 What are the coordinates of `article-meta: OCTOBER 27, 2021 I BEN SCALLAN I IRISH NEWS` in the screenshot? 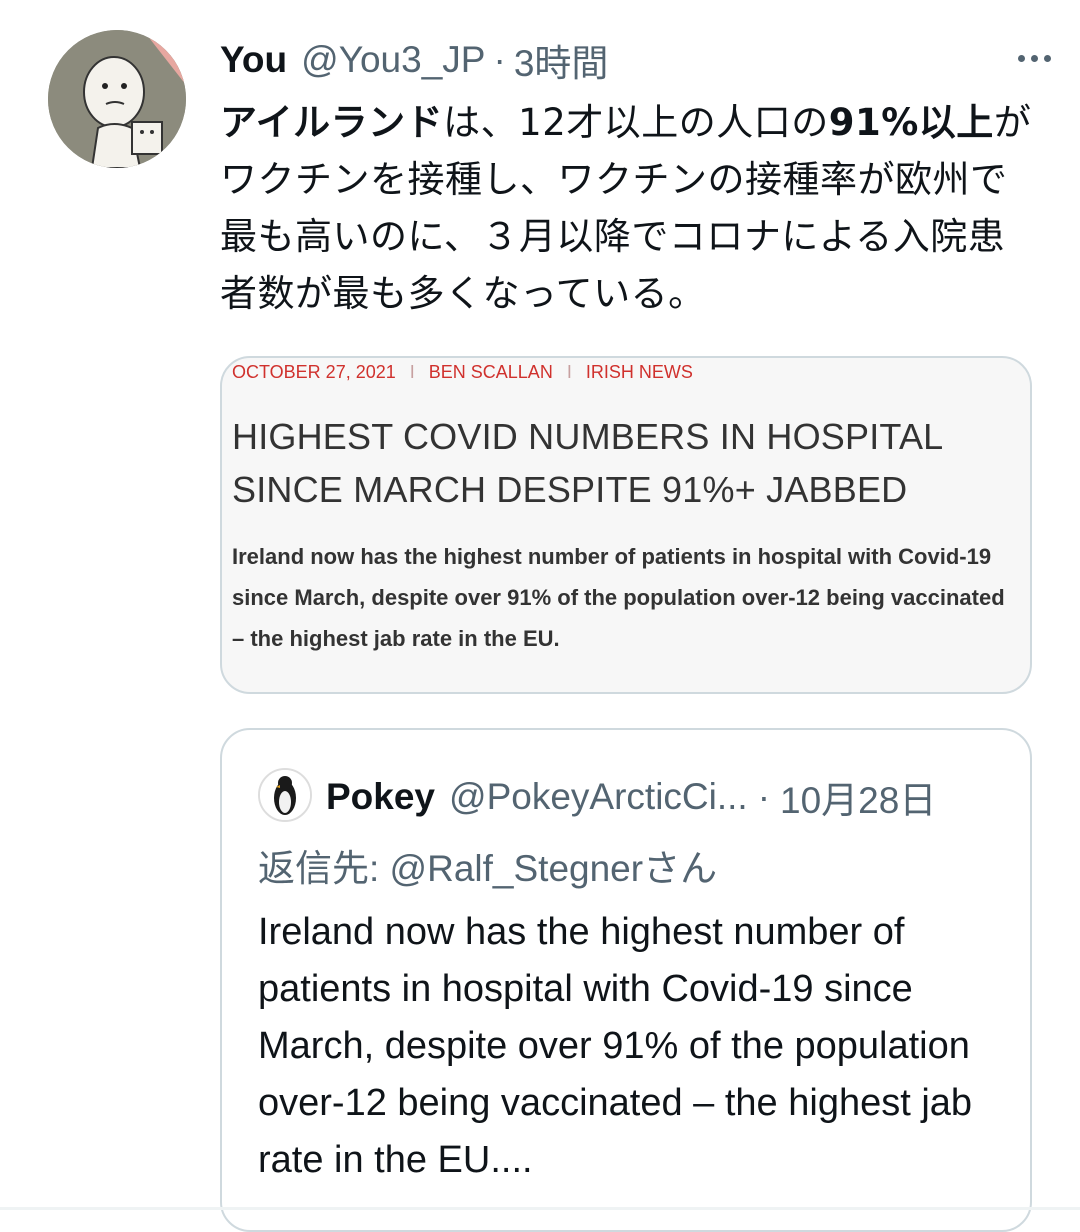 It's located at (462, 372).